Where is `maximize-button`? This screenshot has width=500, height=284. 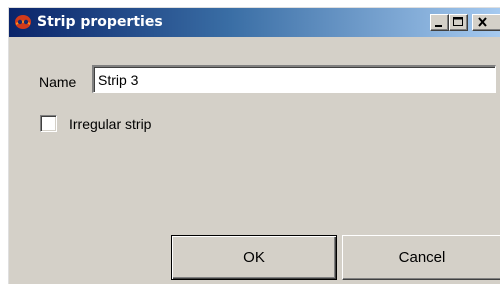
maximize-button is located at coordinates (458, 22).